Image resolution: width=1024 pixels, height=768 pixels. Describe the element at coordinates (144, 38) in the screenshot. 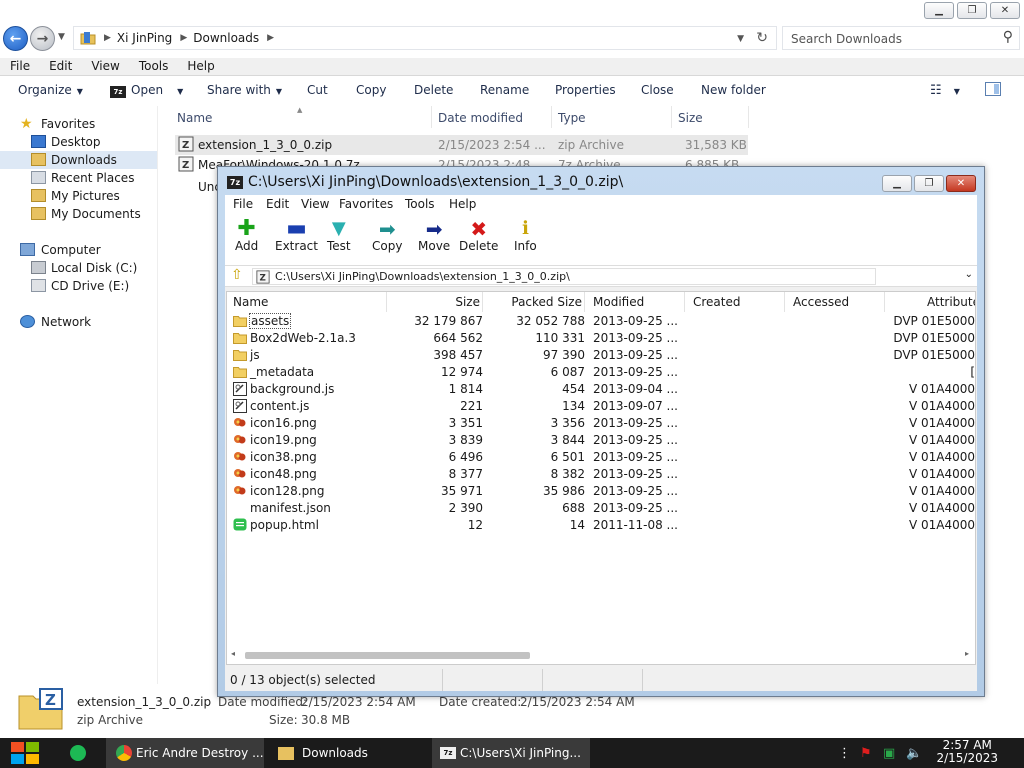

I see `breadcrumb-user: Xi JinPing` at that location.